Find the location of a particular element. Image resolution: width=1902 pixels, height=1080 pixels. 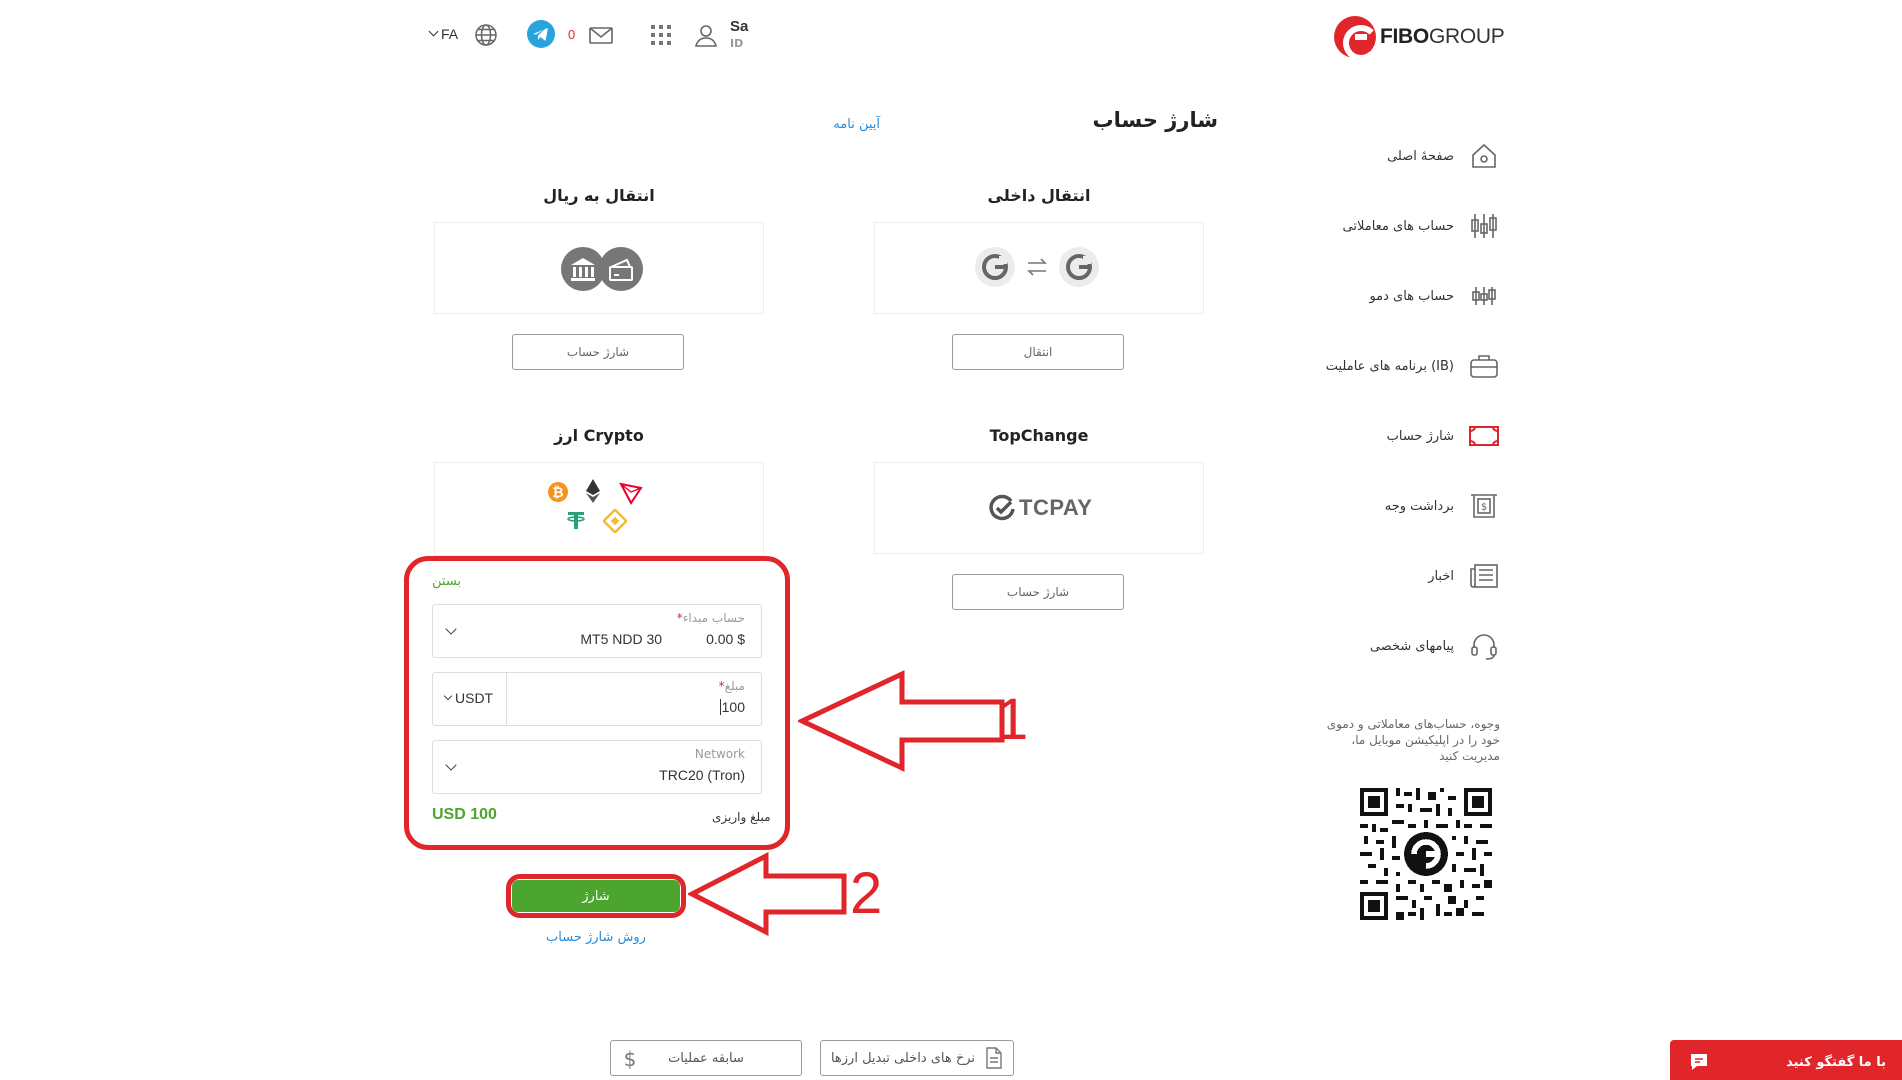

tcpay-check-icon is located at coordinates (1002, 507).